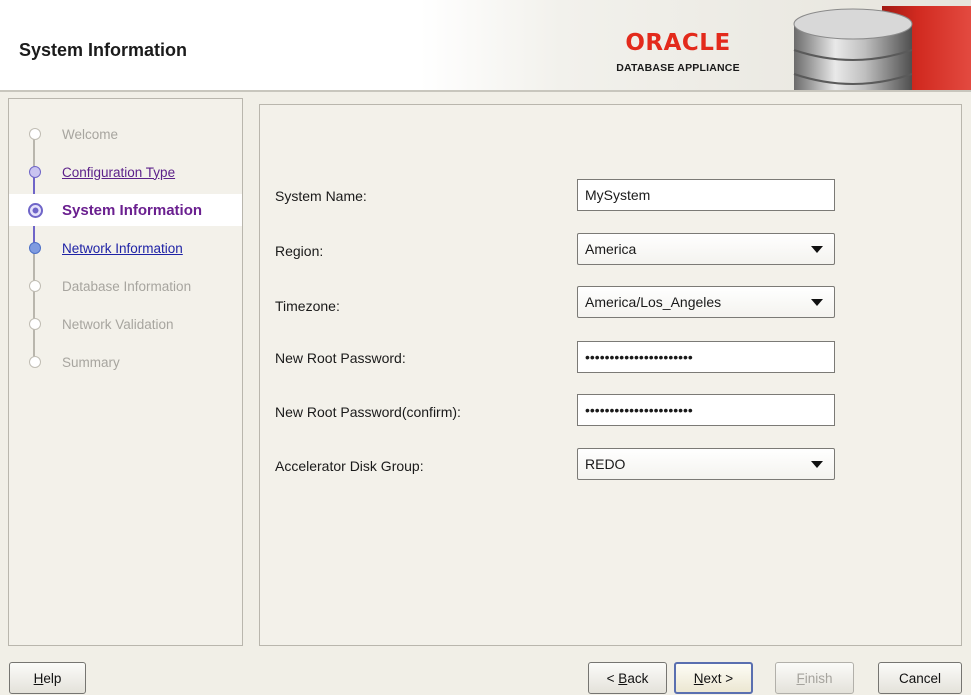  Describe the element at coordinates (91, 362) in the screenshot. I see `step-label: Summary` at that location.